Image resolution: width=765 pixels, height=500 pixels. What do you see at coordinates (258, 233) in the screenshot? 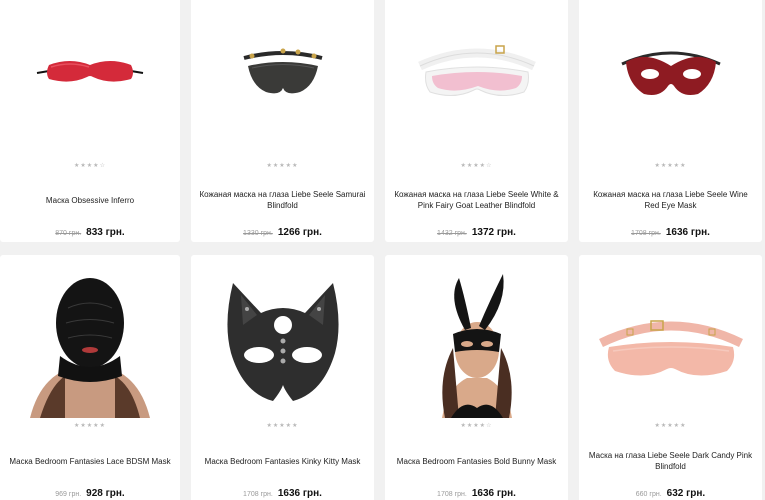
I see `old-price: 1330 грн.` at bounding box center [258, 233].